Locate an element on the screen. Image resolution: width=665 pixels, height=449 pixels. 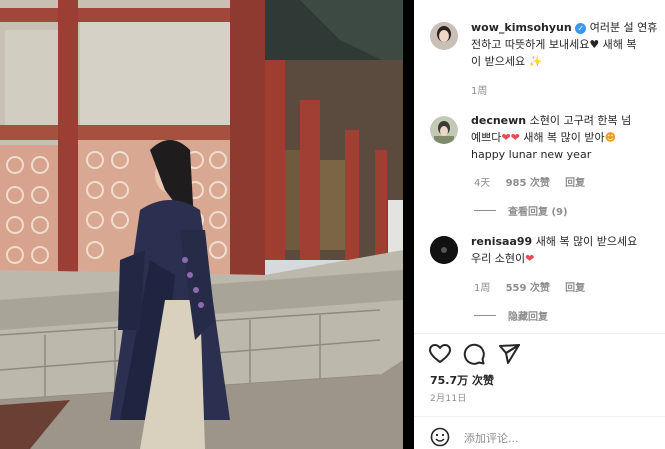
author-username: wow_kimsohyun is located at coordinates (521, 27).